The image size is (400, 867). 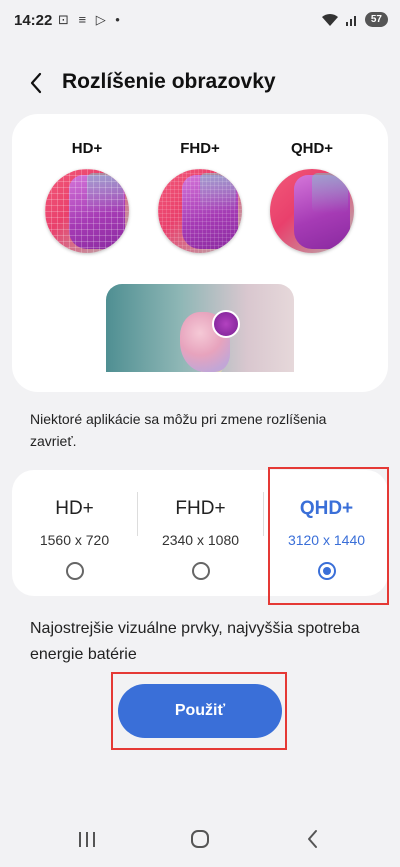 I want to click on option-qhd-name: QHD+, so click(x=326, y=508).